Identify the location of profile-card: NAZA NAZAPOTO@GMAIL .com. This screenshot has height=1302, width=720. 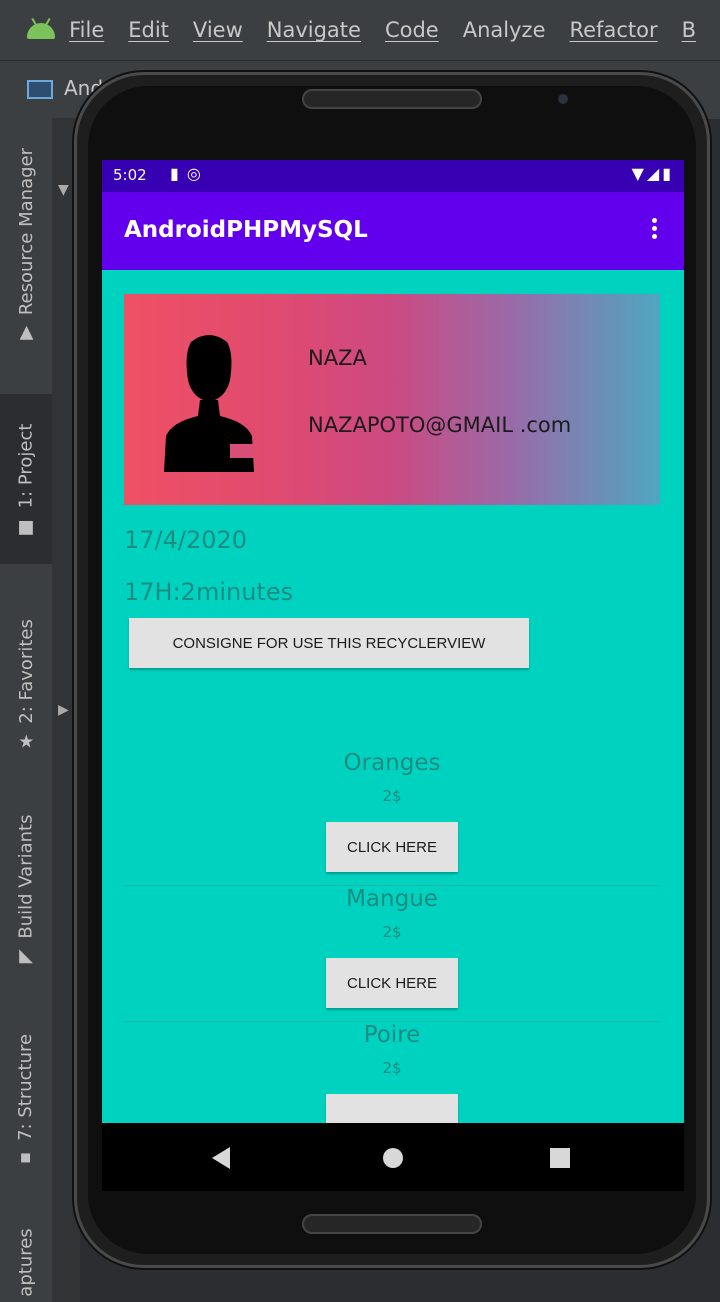
(392, 399).